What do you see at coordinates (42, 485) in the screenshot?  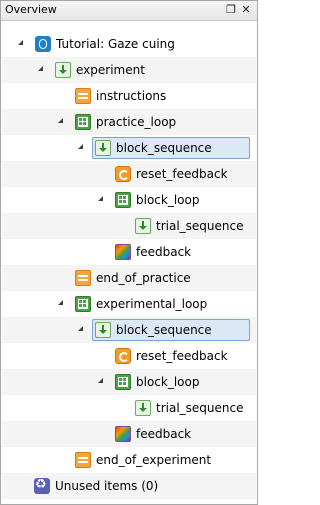 I see `unused-items-icon` at bounding box center [42, 485].